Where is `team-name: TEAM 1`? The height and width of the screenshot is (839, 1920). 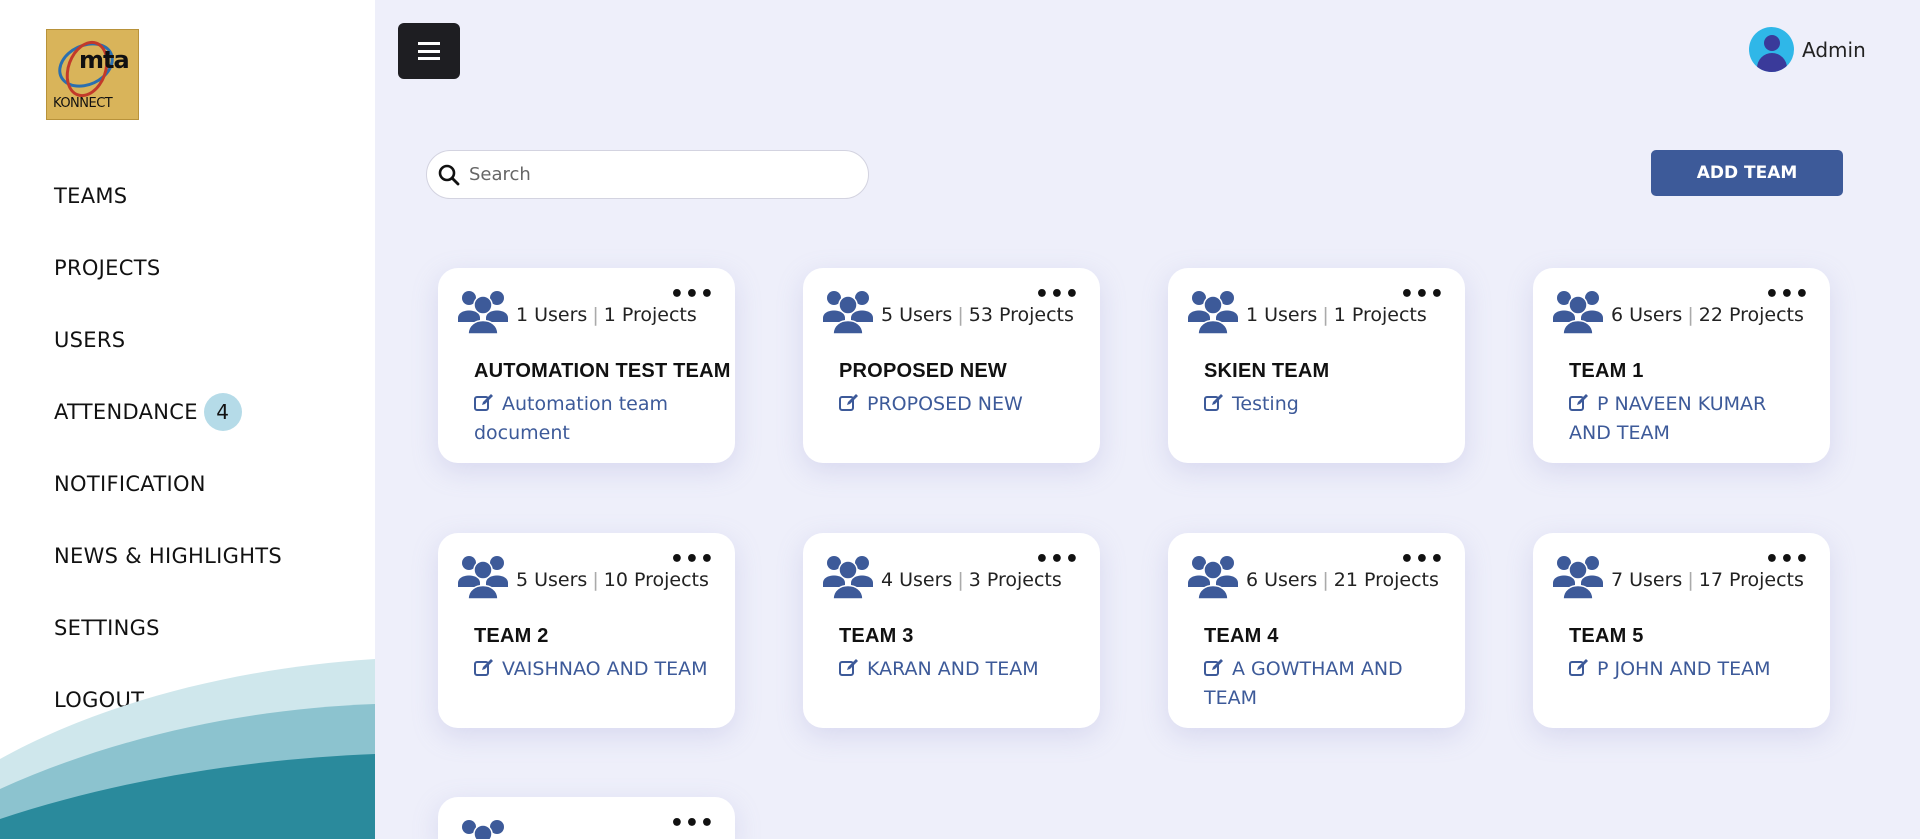 team-name: TEAM 1 is located at coordinates (1606, 371).